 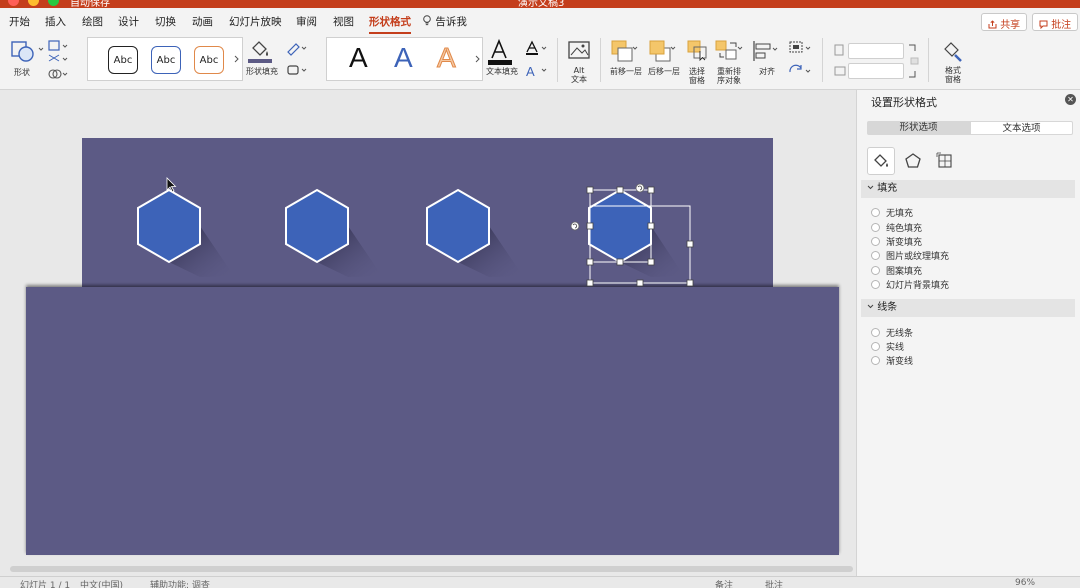 What do you see at coordinates (801, 60) in the screenshot?
I see `group-and-rotate-icons` at bounding box center [801, 60].